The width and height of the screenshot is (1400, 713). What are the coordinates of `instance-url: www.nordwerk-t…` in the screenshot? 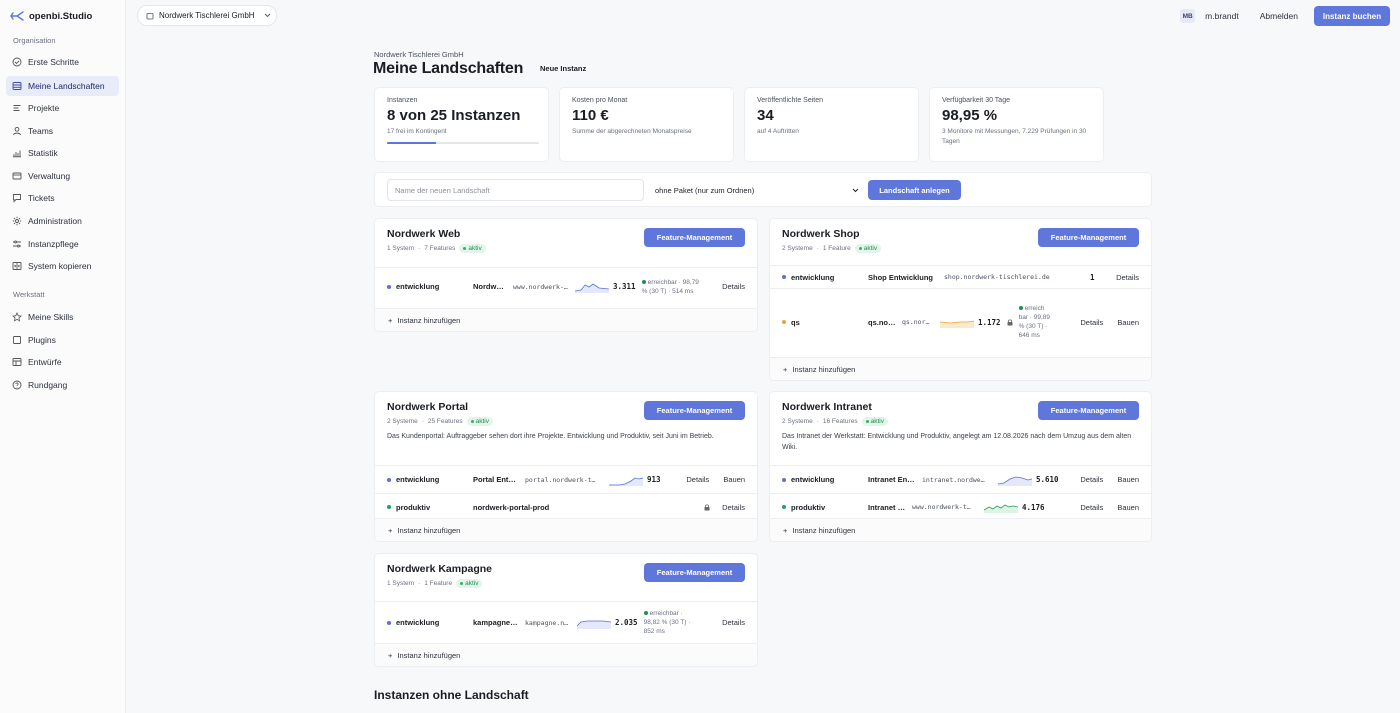 It's located at (945, 507).